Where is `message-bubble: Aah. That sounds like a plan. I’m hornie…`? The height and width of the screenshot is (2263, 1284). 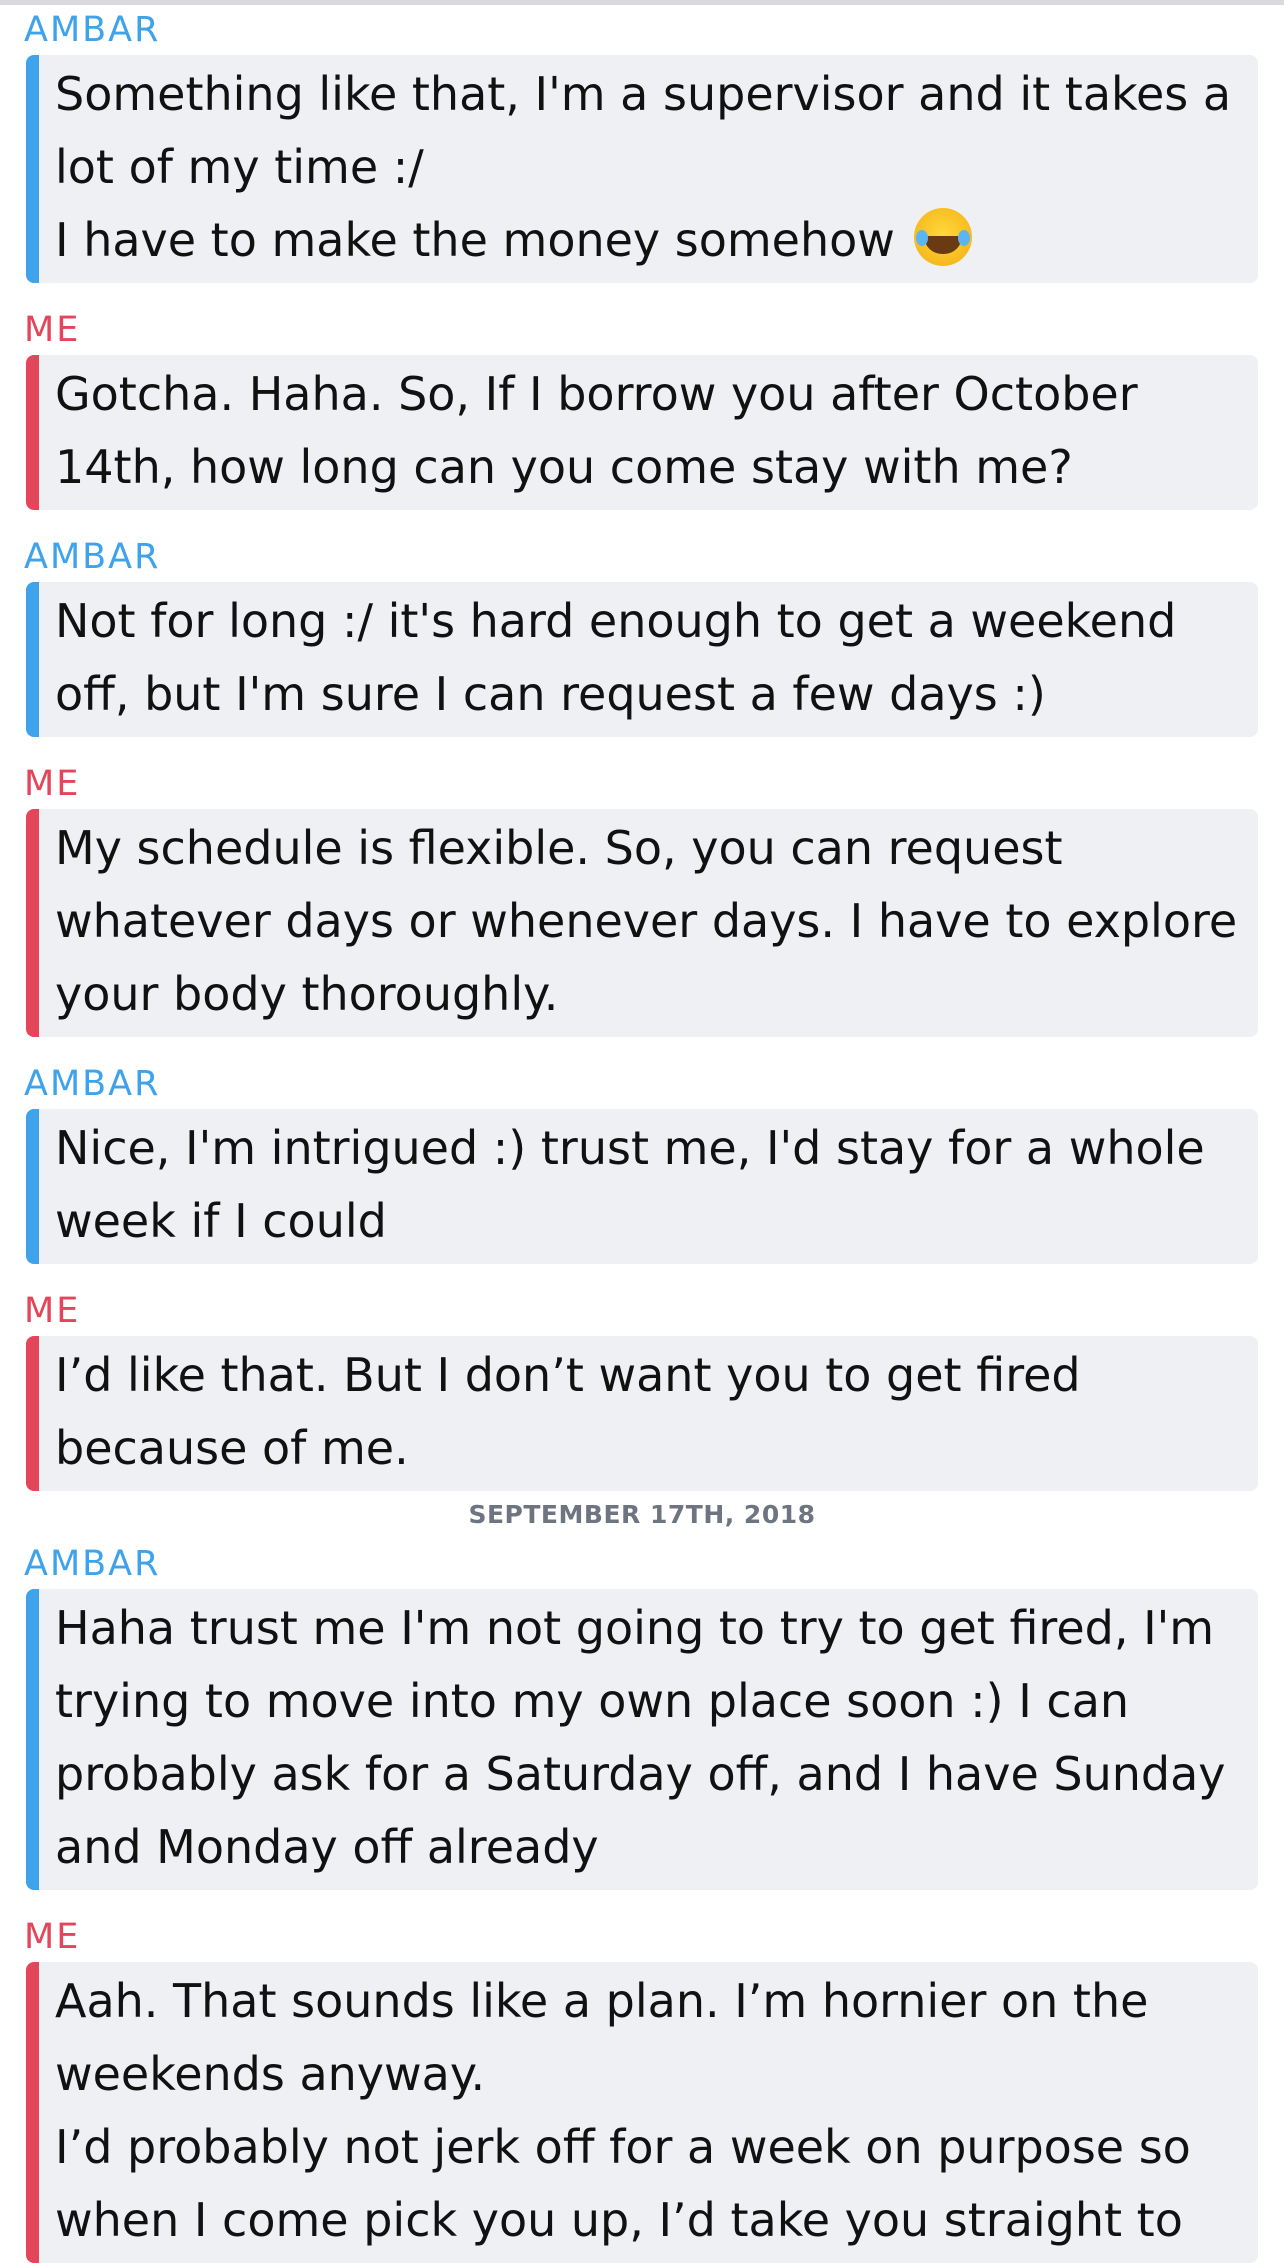
message-bubble: Aah. That sounds like a plan. I’m hornie… is located at coordinates (642, 2112).